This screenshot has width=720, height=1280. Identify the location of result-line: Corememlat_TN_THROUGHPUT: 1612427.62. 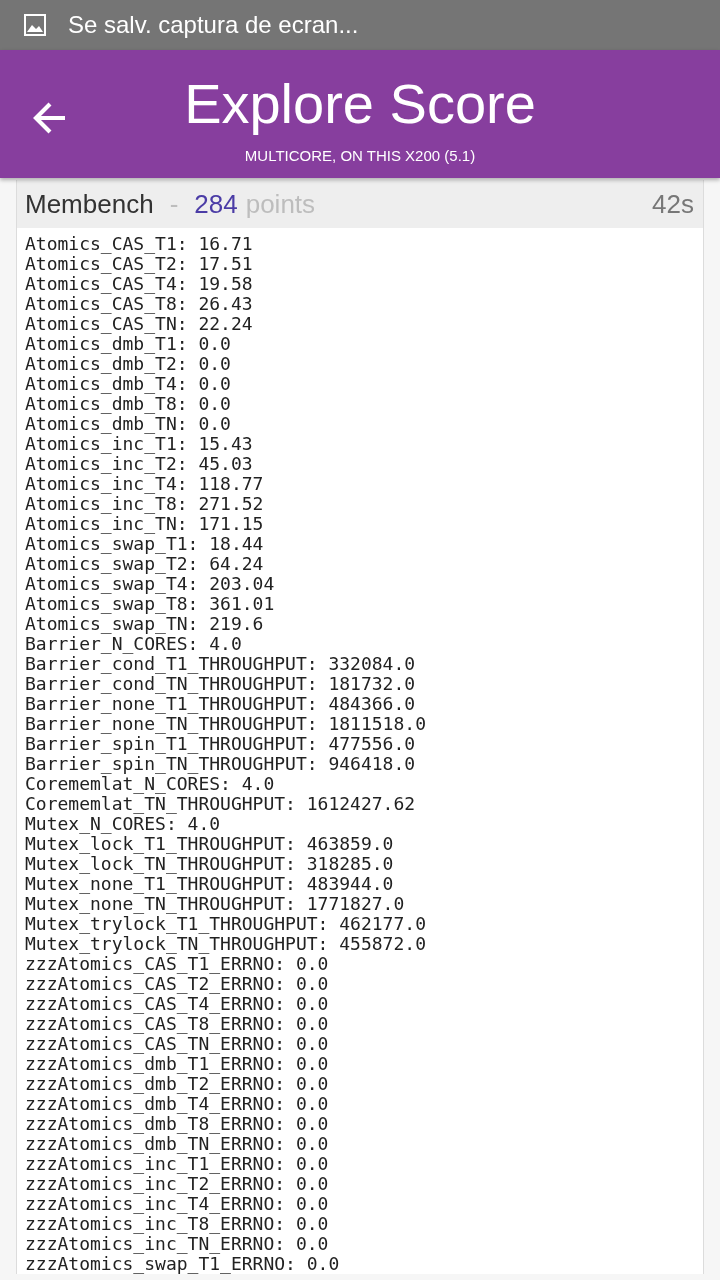
(221, 804).